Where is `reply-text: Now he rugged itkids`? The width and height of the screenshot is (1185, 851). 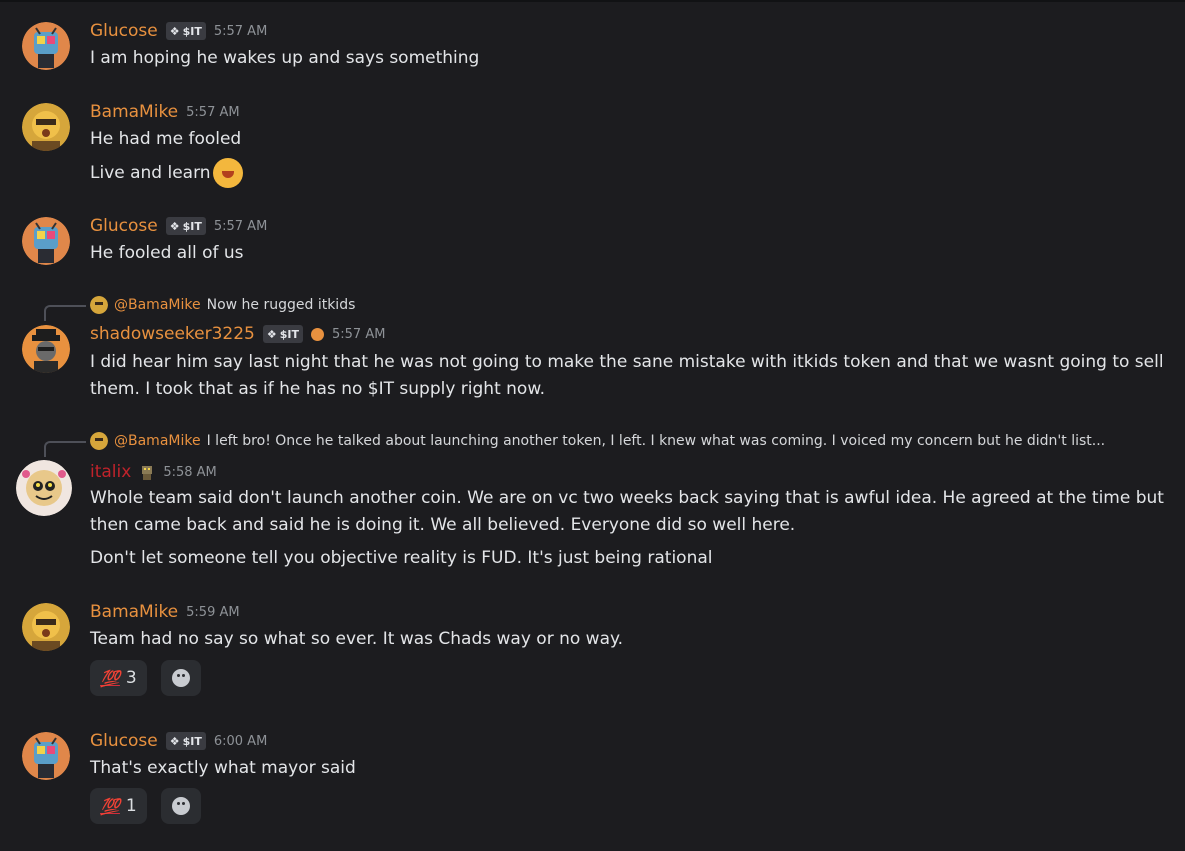 reply-text: Now he rugged itkids is located at coordinates (281, 305).